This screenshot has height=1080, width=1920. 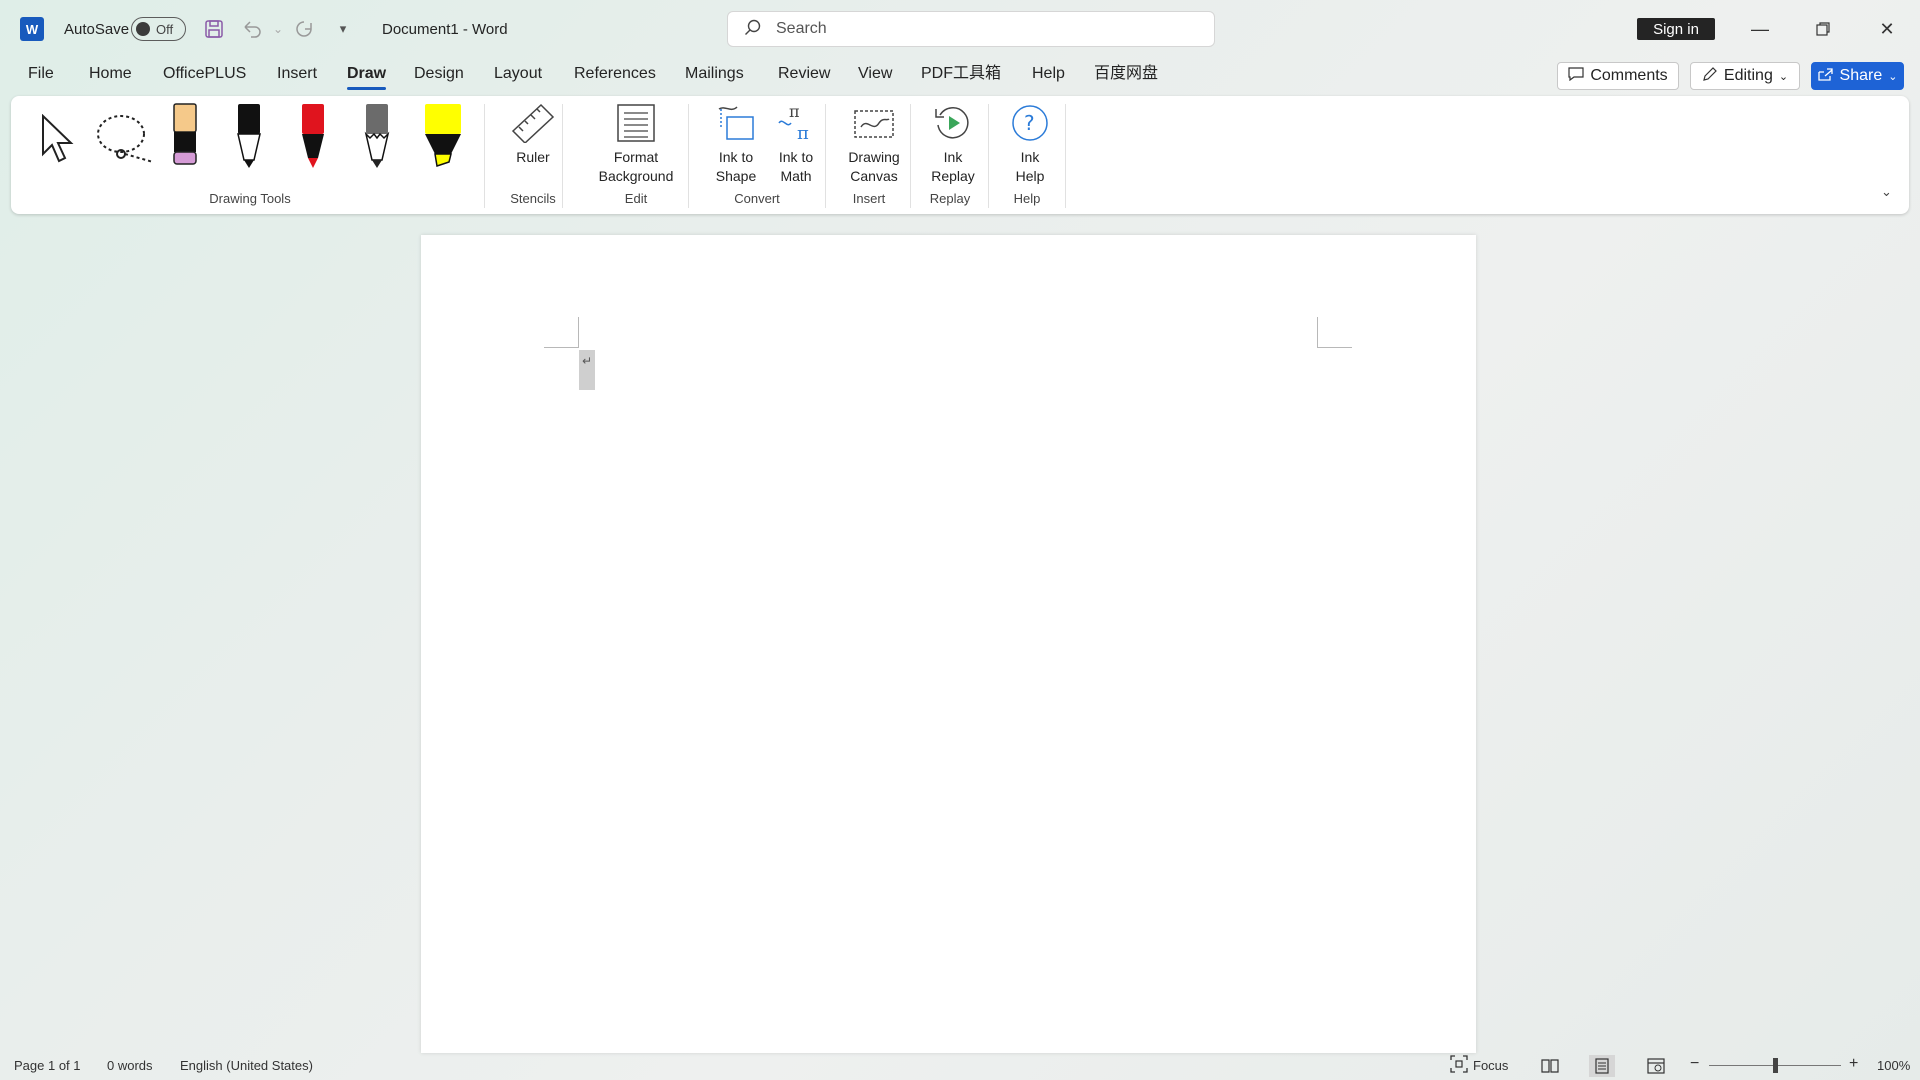 What do you see at coordinates (961, 76) in the screenshot?
I see `tab-pdf-tools: PDF工具箱` at bounding box center [961, 76].